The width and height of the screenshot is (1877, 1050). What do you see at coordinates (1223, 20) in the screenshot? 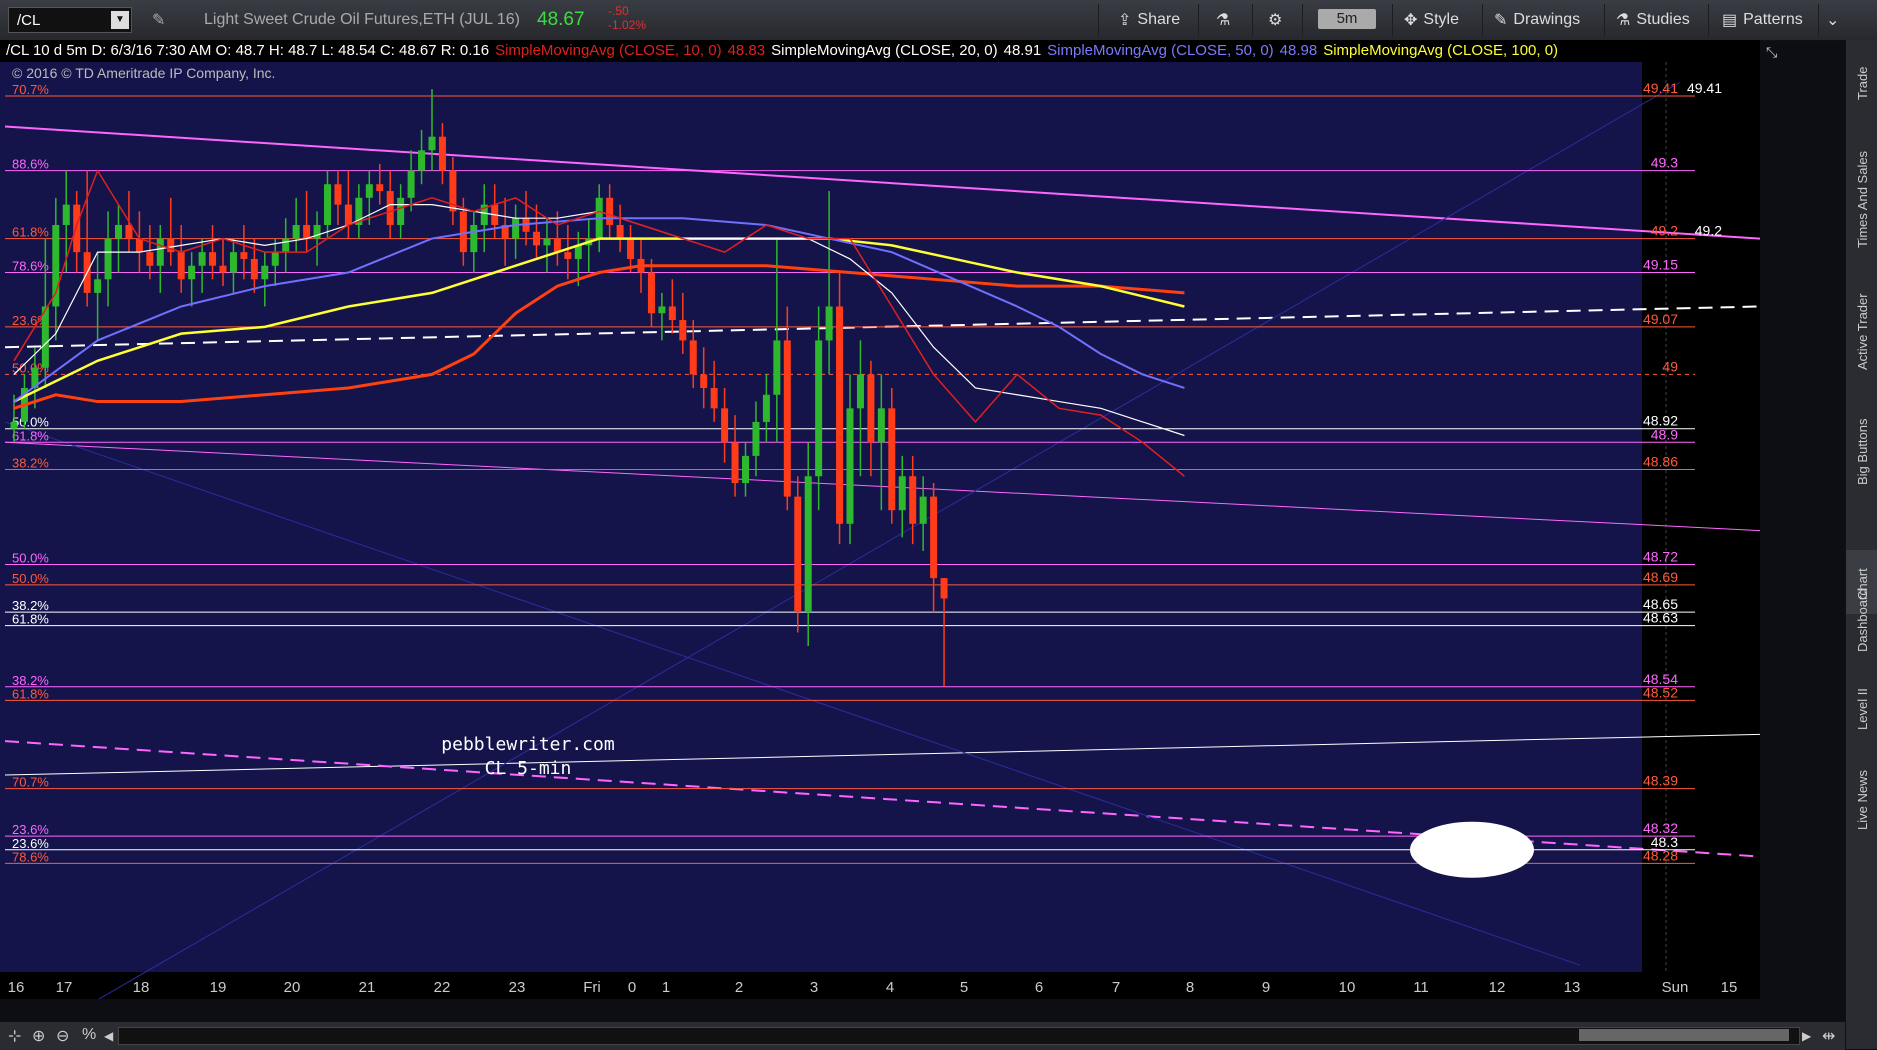
I see `flask-button: ⚗` at bounding box center [1223, 20].